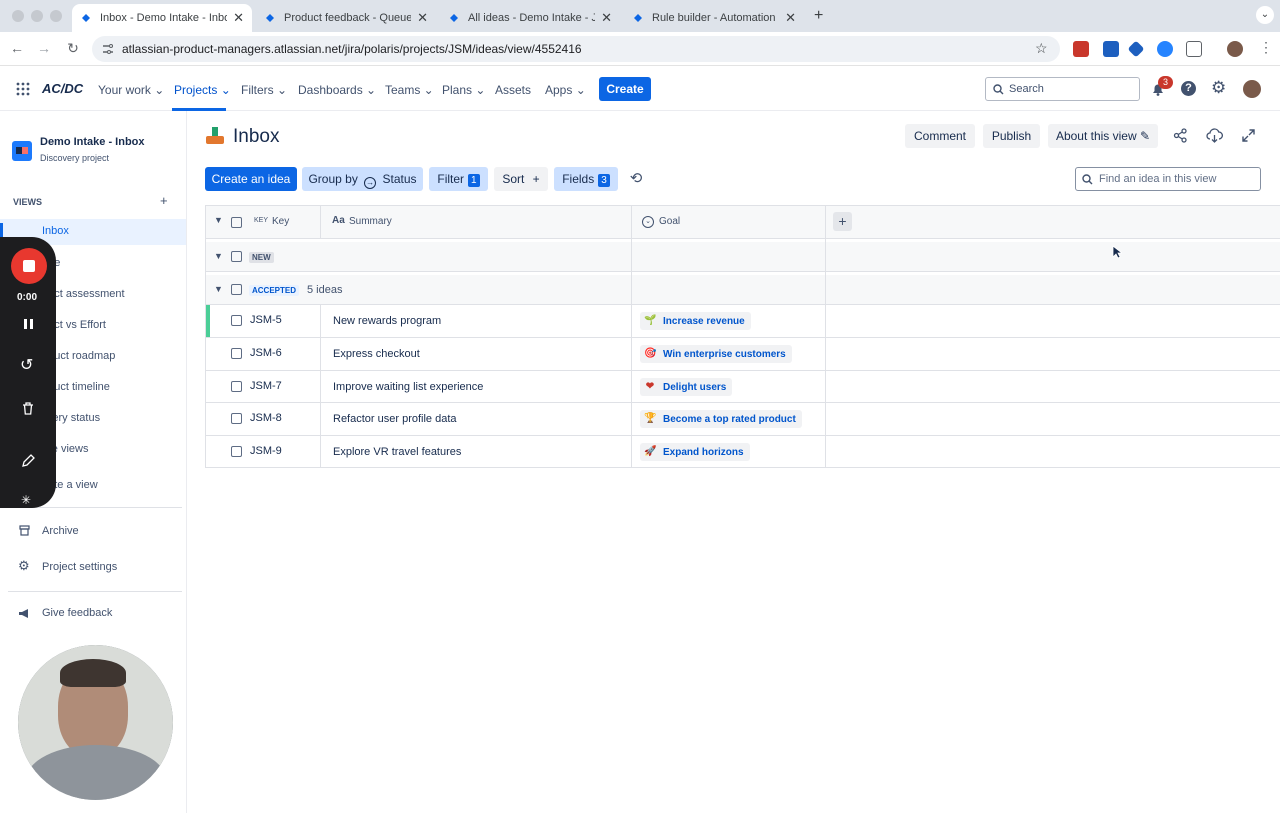  I want to click on idea-summary: Explore VR travel features, so click(397, 452).